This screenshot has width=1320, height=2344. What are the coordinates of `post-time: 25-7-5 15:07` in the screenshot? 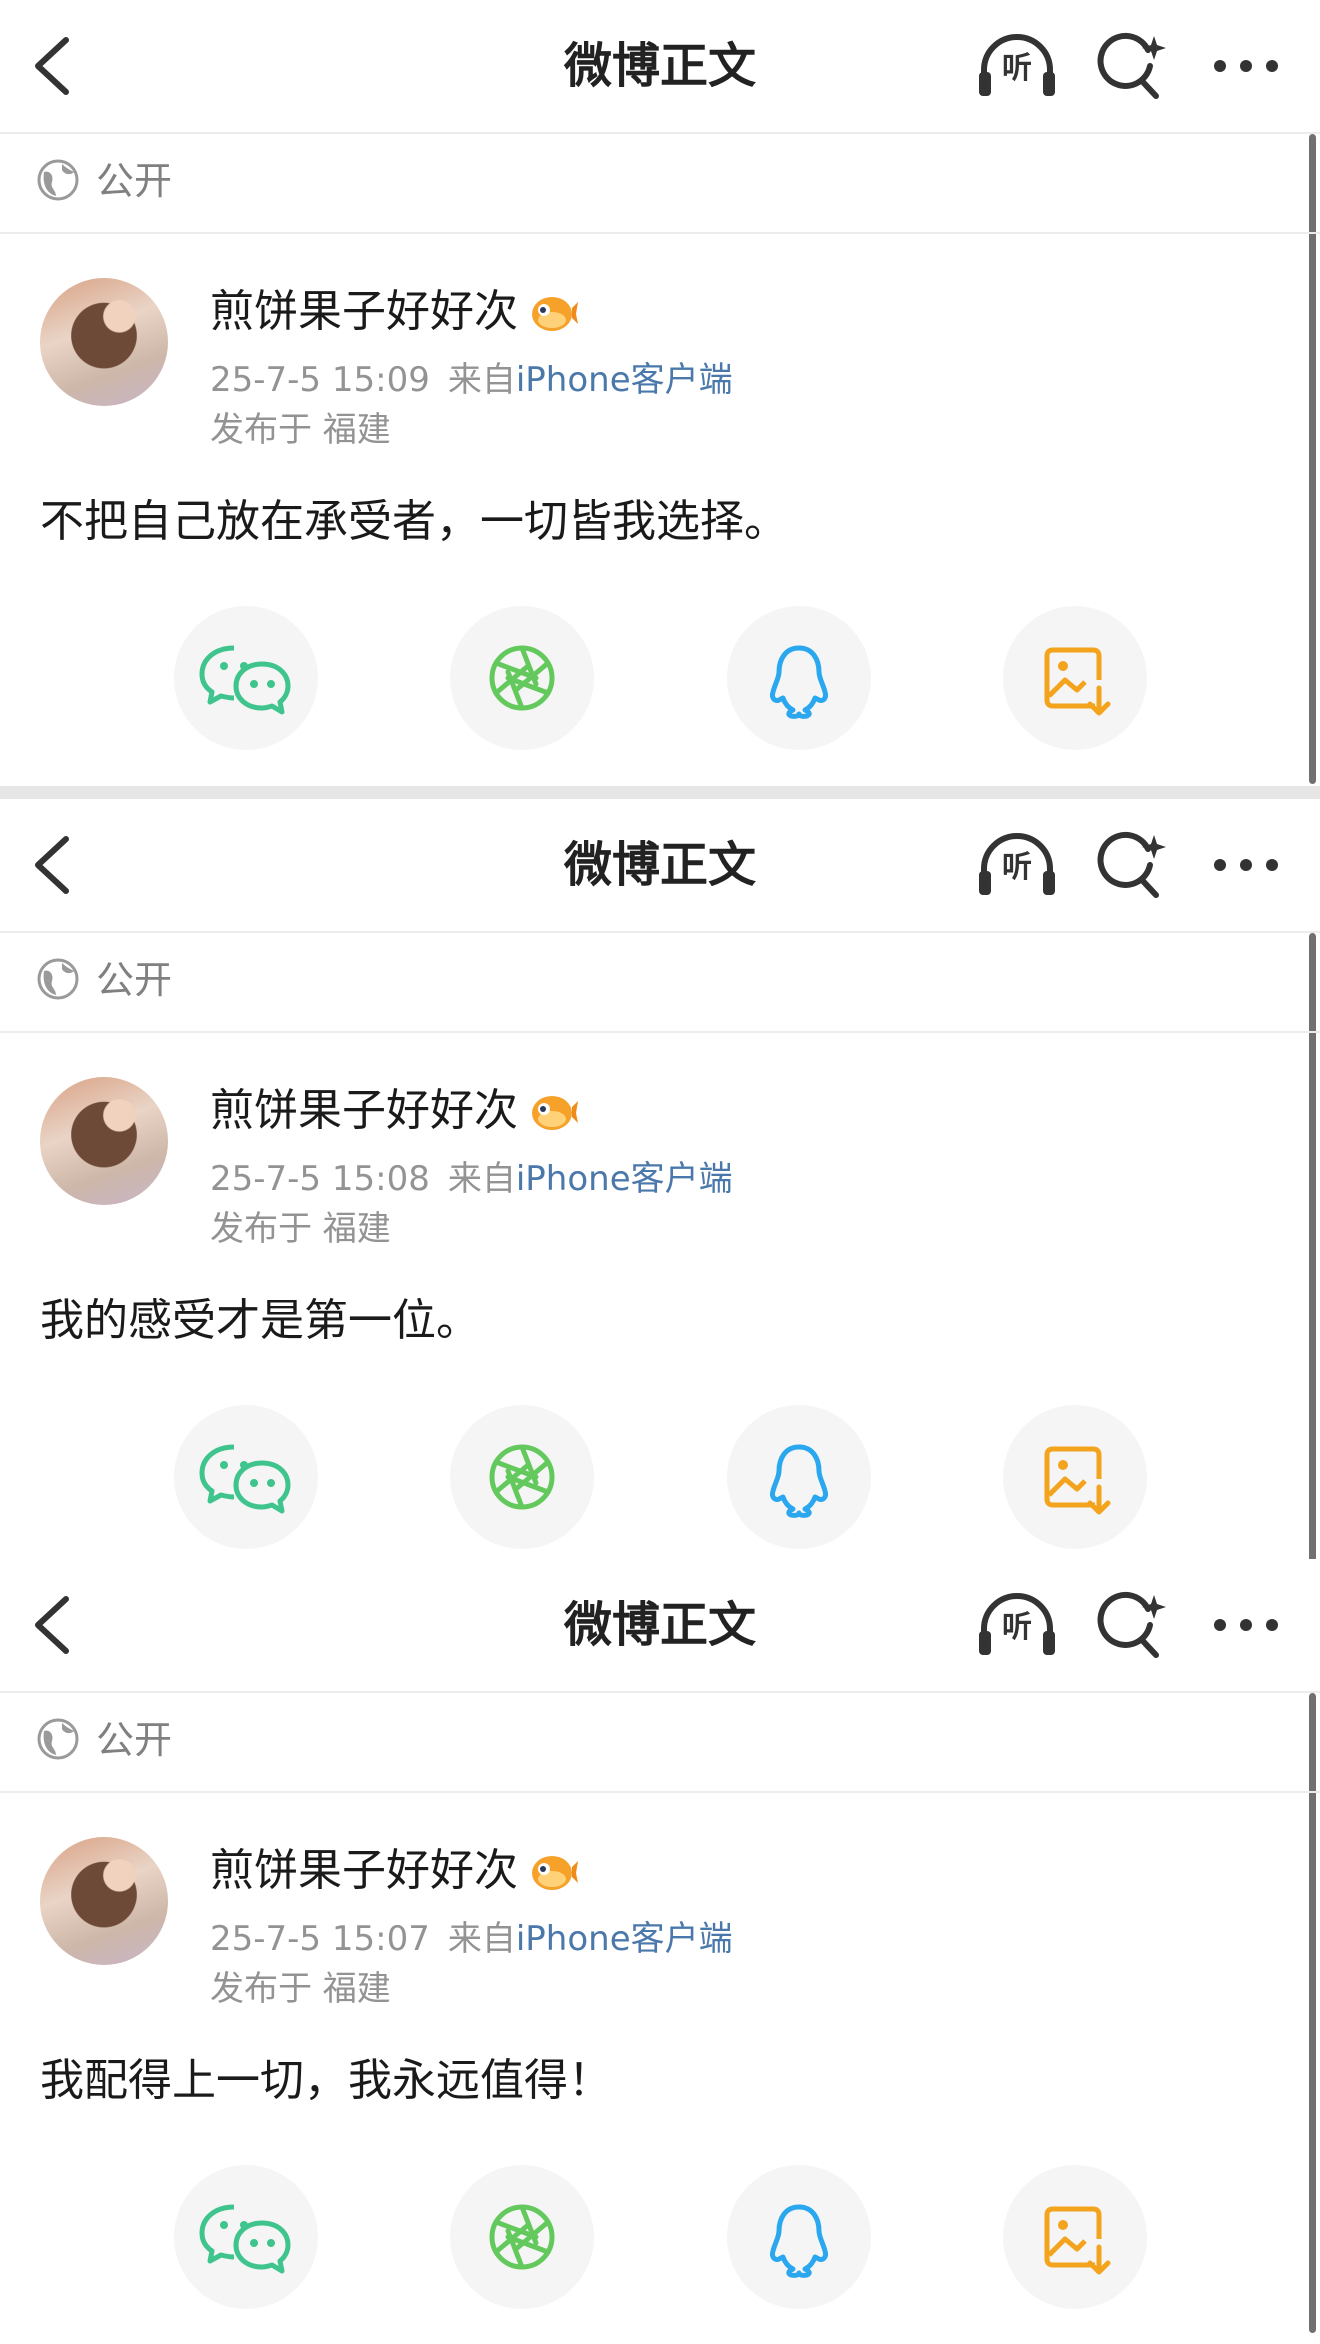 It's located at (320, 1939).